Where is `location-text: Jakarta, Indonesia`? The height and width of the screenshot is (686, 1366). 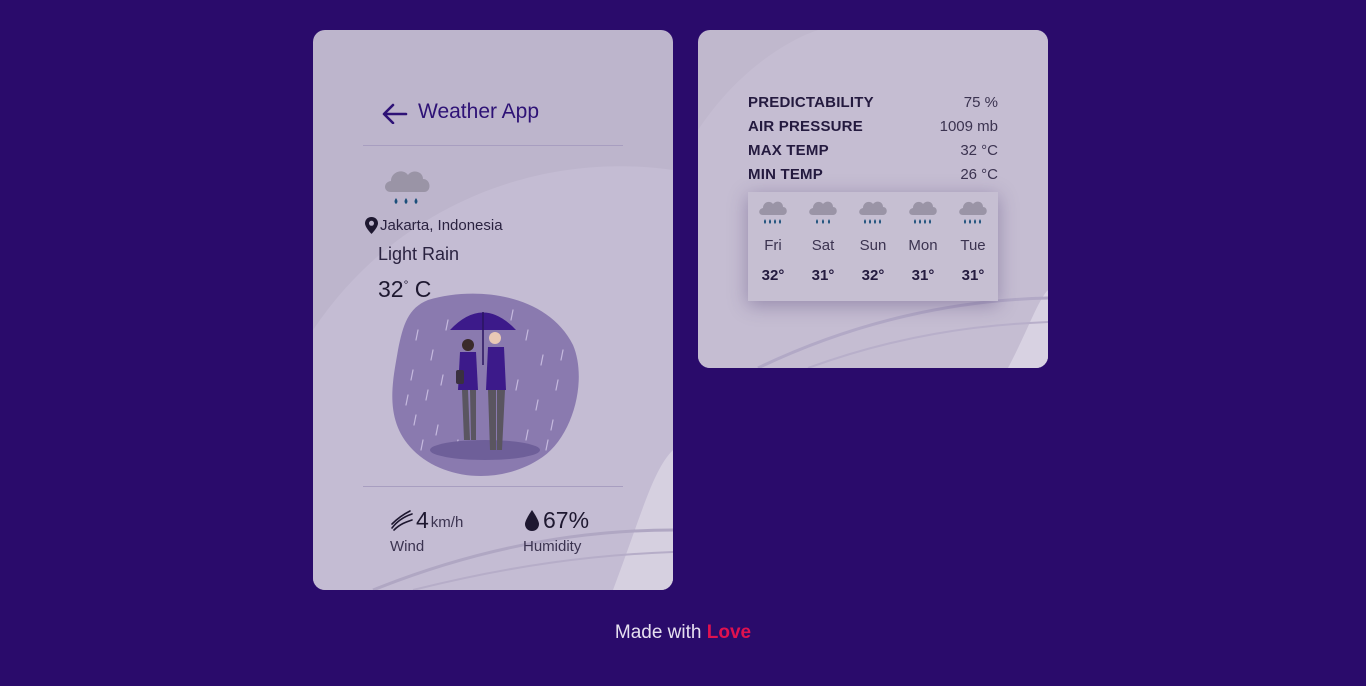
location-text: Jakarta, Indonesia is located at coordinates (441, 225).